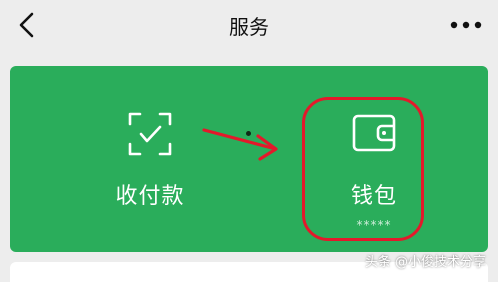  I want to click on red-arrow-annotation-icon, so click(240, 144).